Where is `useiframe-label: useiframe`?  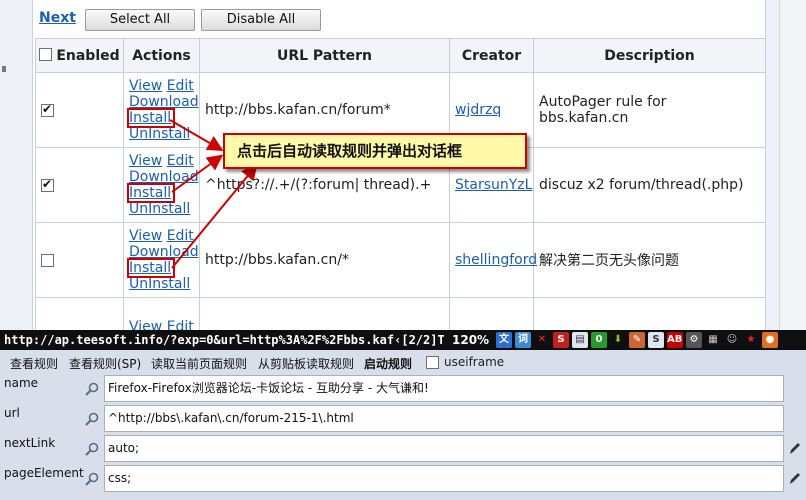
useiframe-label: useiframe is located at coordinates (474, 362).